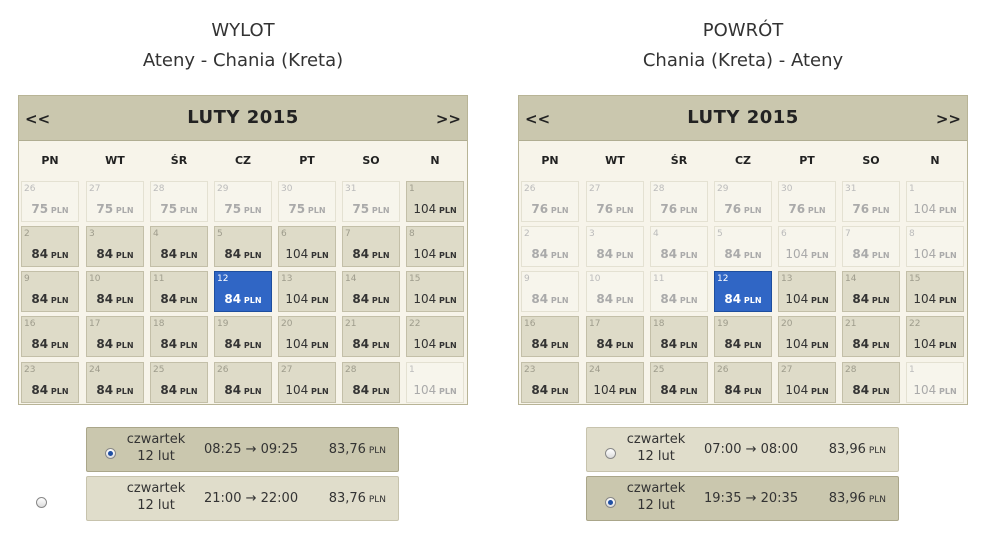 The height and width of the screenshot is (543, 986). Describe the element at coordinates (550, 201) in the screenshot. I see `calendar-day: 26 76 PLN` at that location.